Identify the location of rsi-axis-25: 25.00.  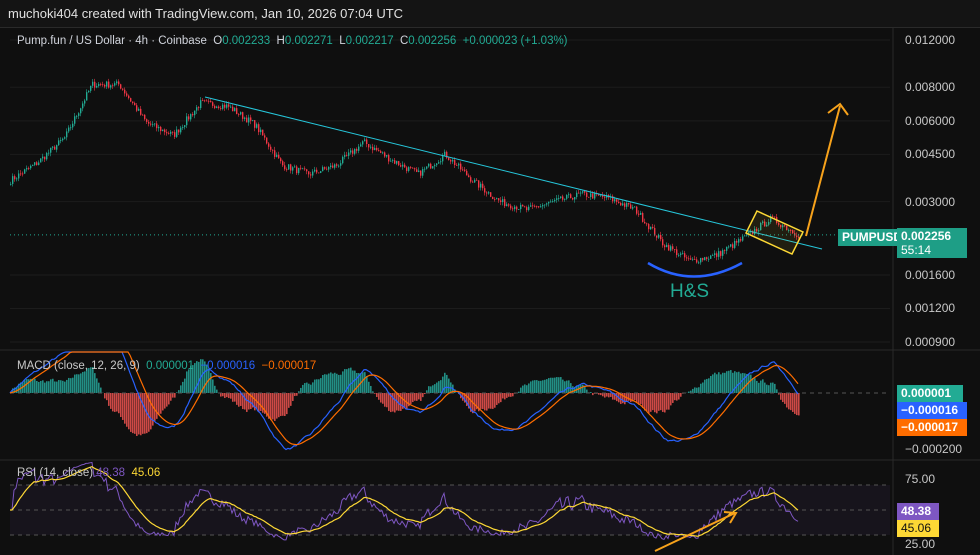
(920, 544).